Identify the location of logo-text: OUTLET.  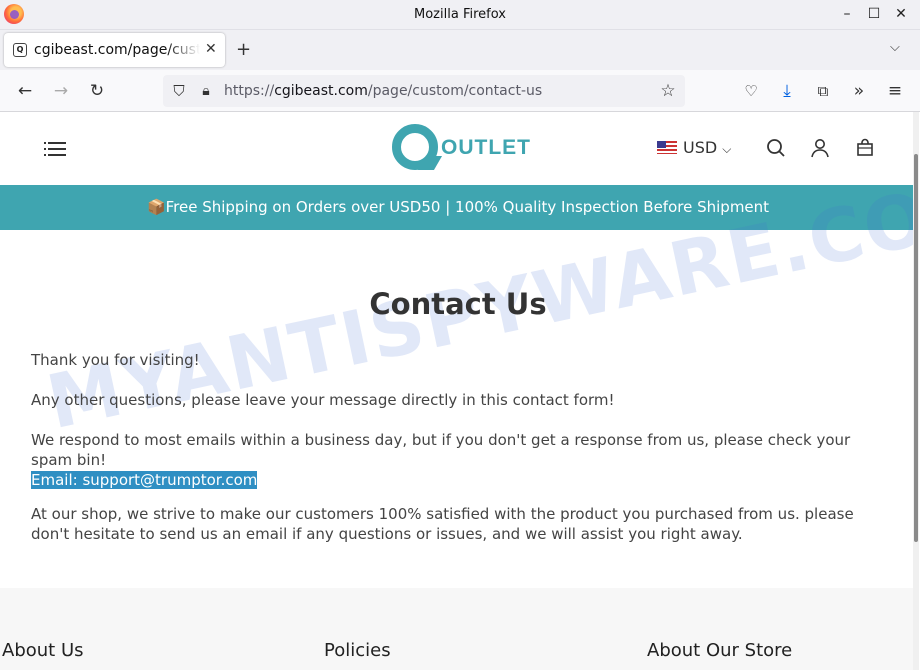
(486, 147).